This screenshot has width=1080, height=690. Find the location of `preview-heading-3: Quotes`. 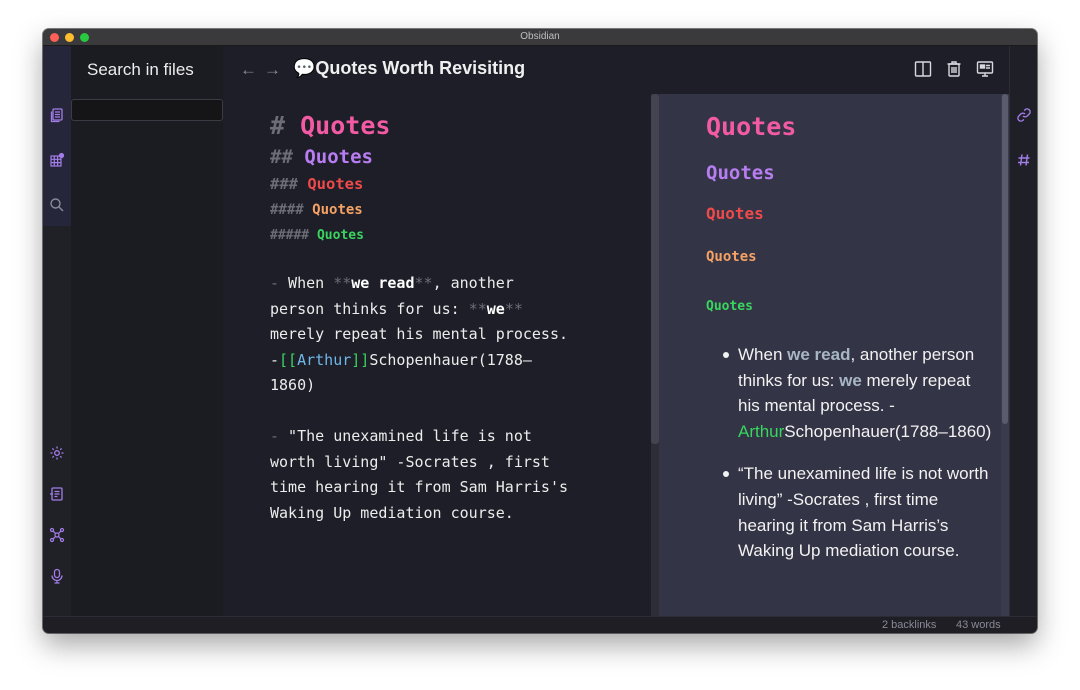

preview-heading-3: Quotes is located at coordinates (735, 213).